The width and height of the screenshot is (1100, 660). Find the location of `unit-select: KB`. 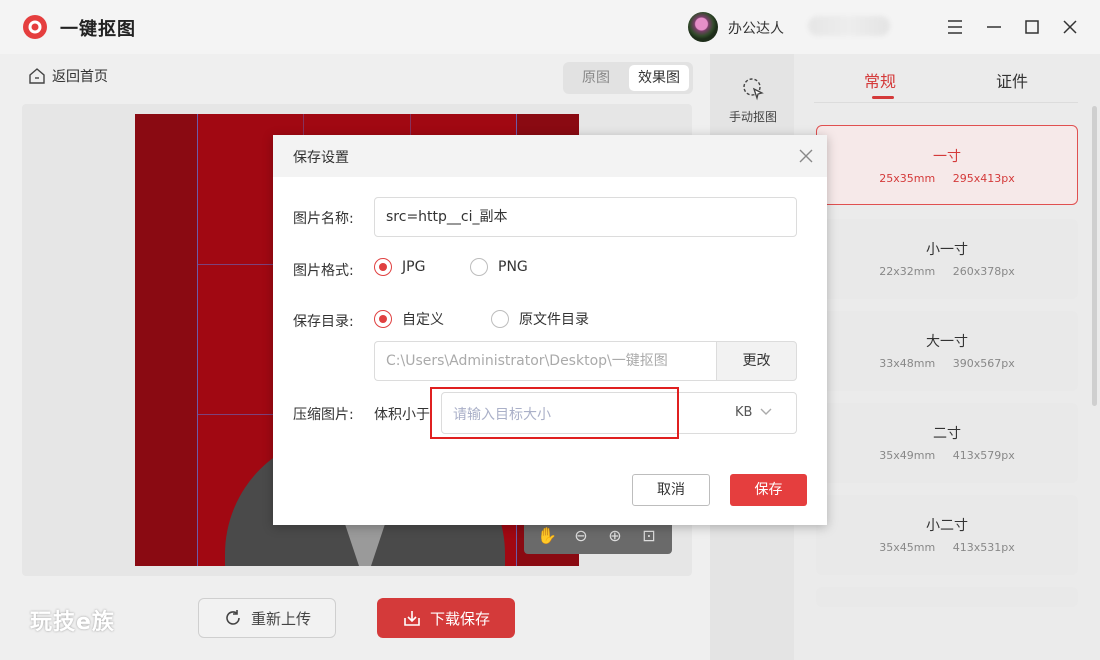

unit-select: KB is located at coordinates (743, 412).